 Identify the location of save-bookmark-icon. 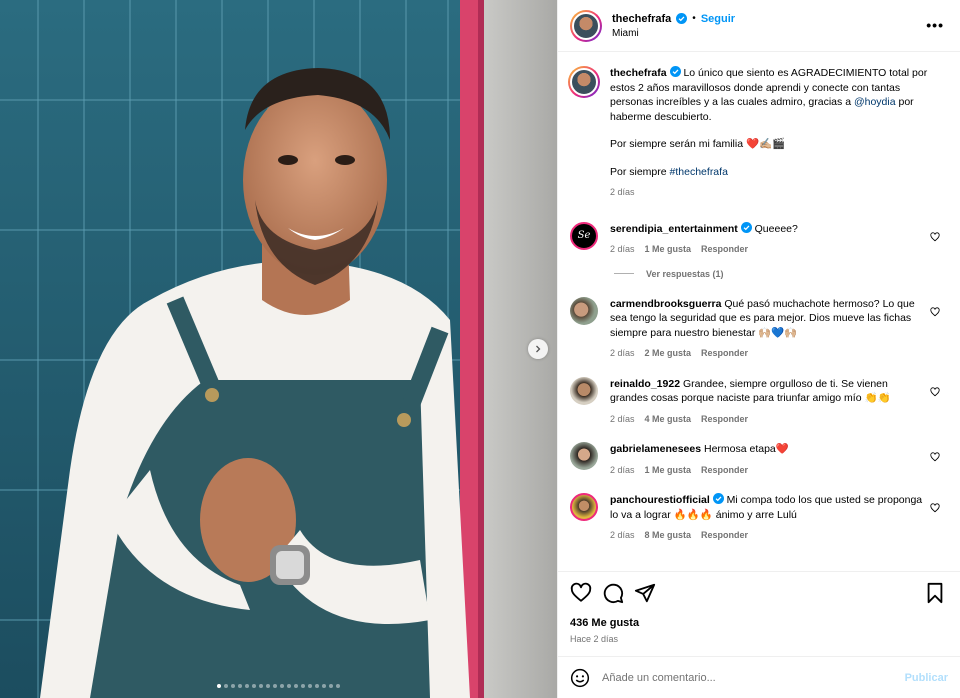
(935, 593).